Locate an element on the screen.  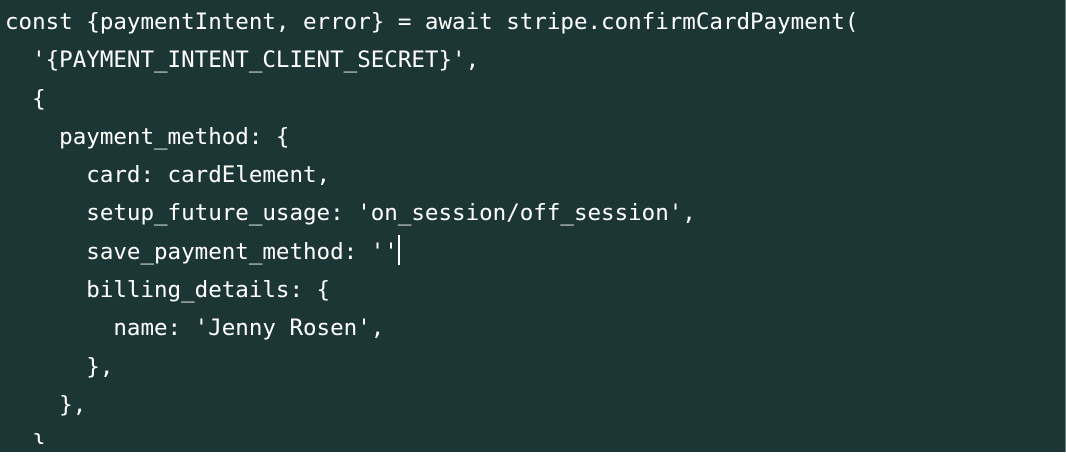
code-line-7: save_payment_method: '' is located at coordinates (431, 252).